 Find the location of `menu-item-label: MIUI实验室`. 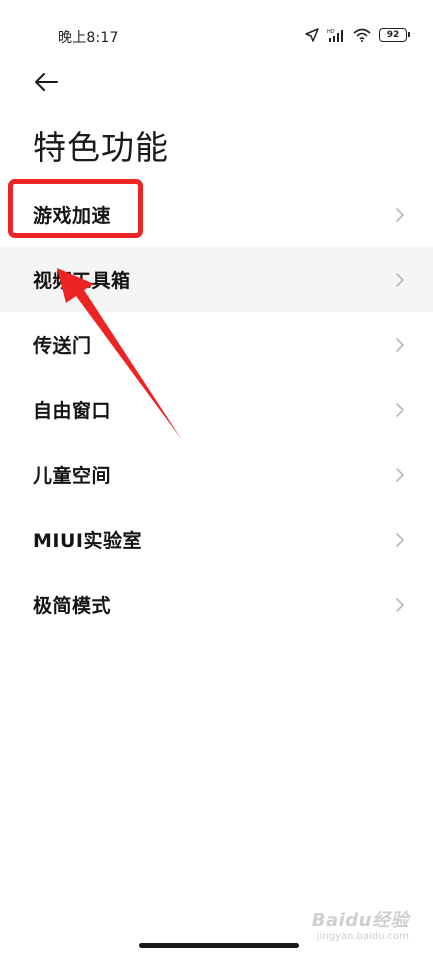

menu-item-label: MIUI实验室 is located at coordinates (87, 541).